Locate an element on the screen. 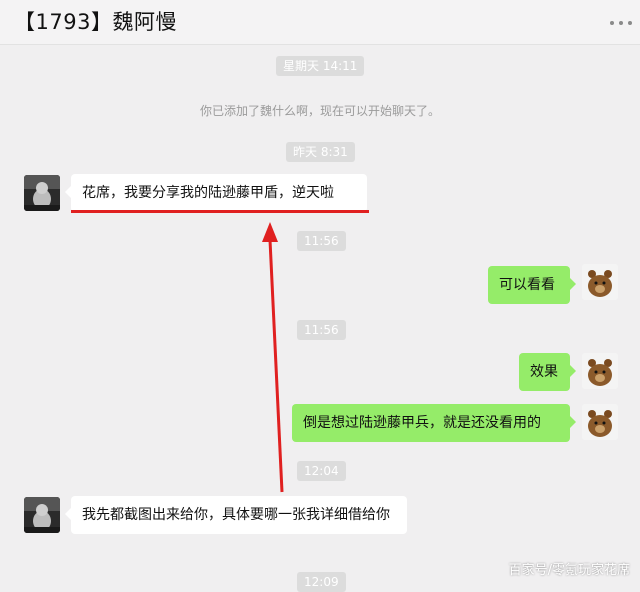  message-bubble: 效果 is located at coordinates (547, 372).